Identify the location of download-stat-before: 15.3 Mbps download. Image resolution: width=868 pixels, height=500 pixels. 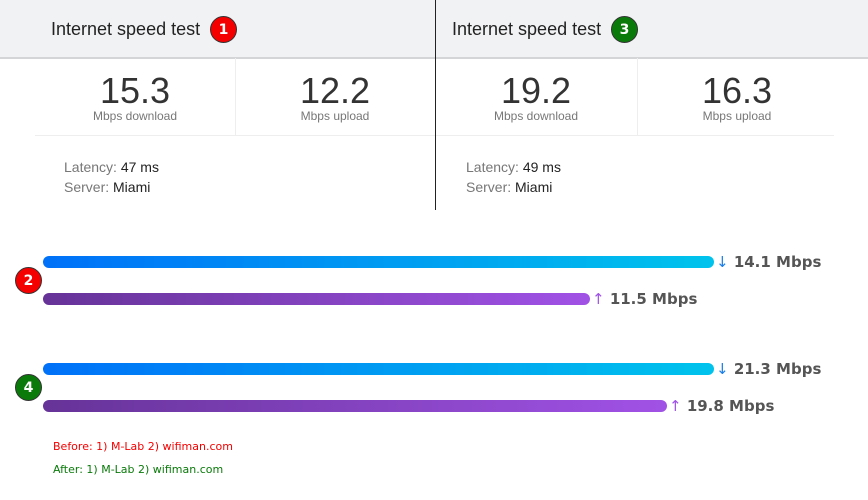
(135, 97).